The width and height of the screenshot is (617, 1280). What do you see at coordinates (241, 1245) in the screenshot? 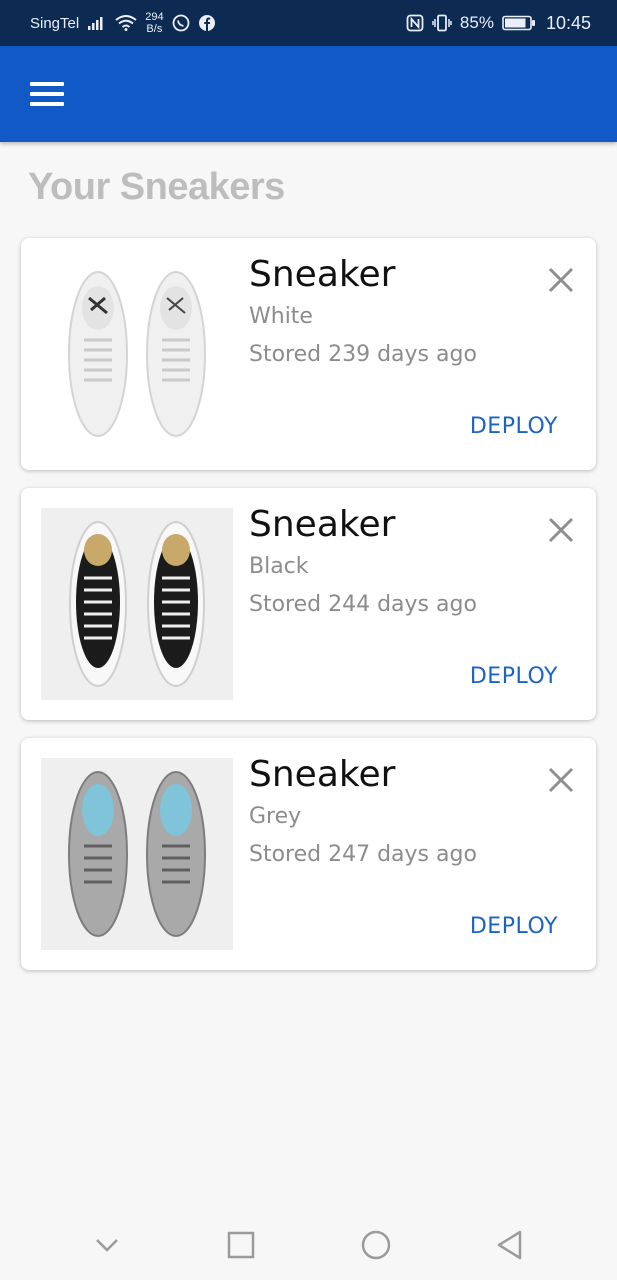
I see `recents-square-icon` at bounding box center [241, 1245].